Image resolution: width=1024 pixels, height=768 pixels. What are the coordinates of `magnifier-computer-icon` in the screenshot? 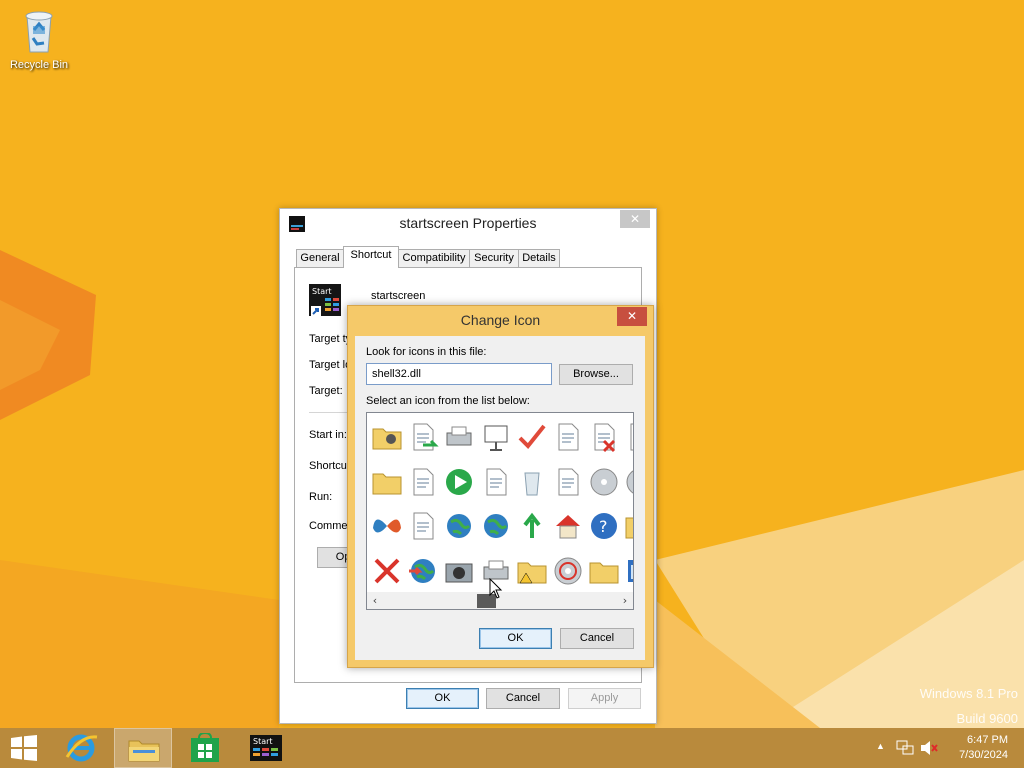 It's located at (496, 481).